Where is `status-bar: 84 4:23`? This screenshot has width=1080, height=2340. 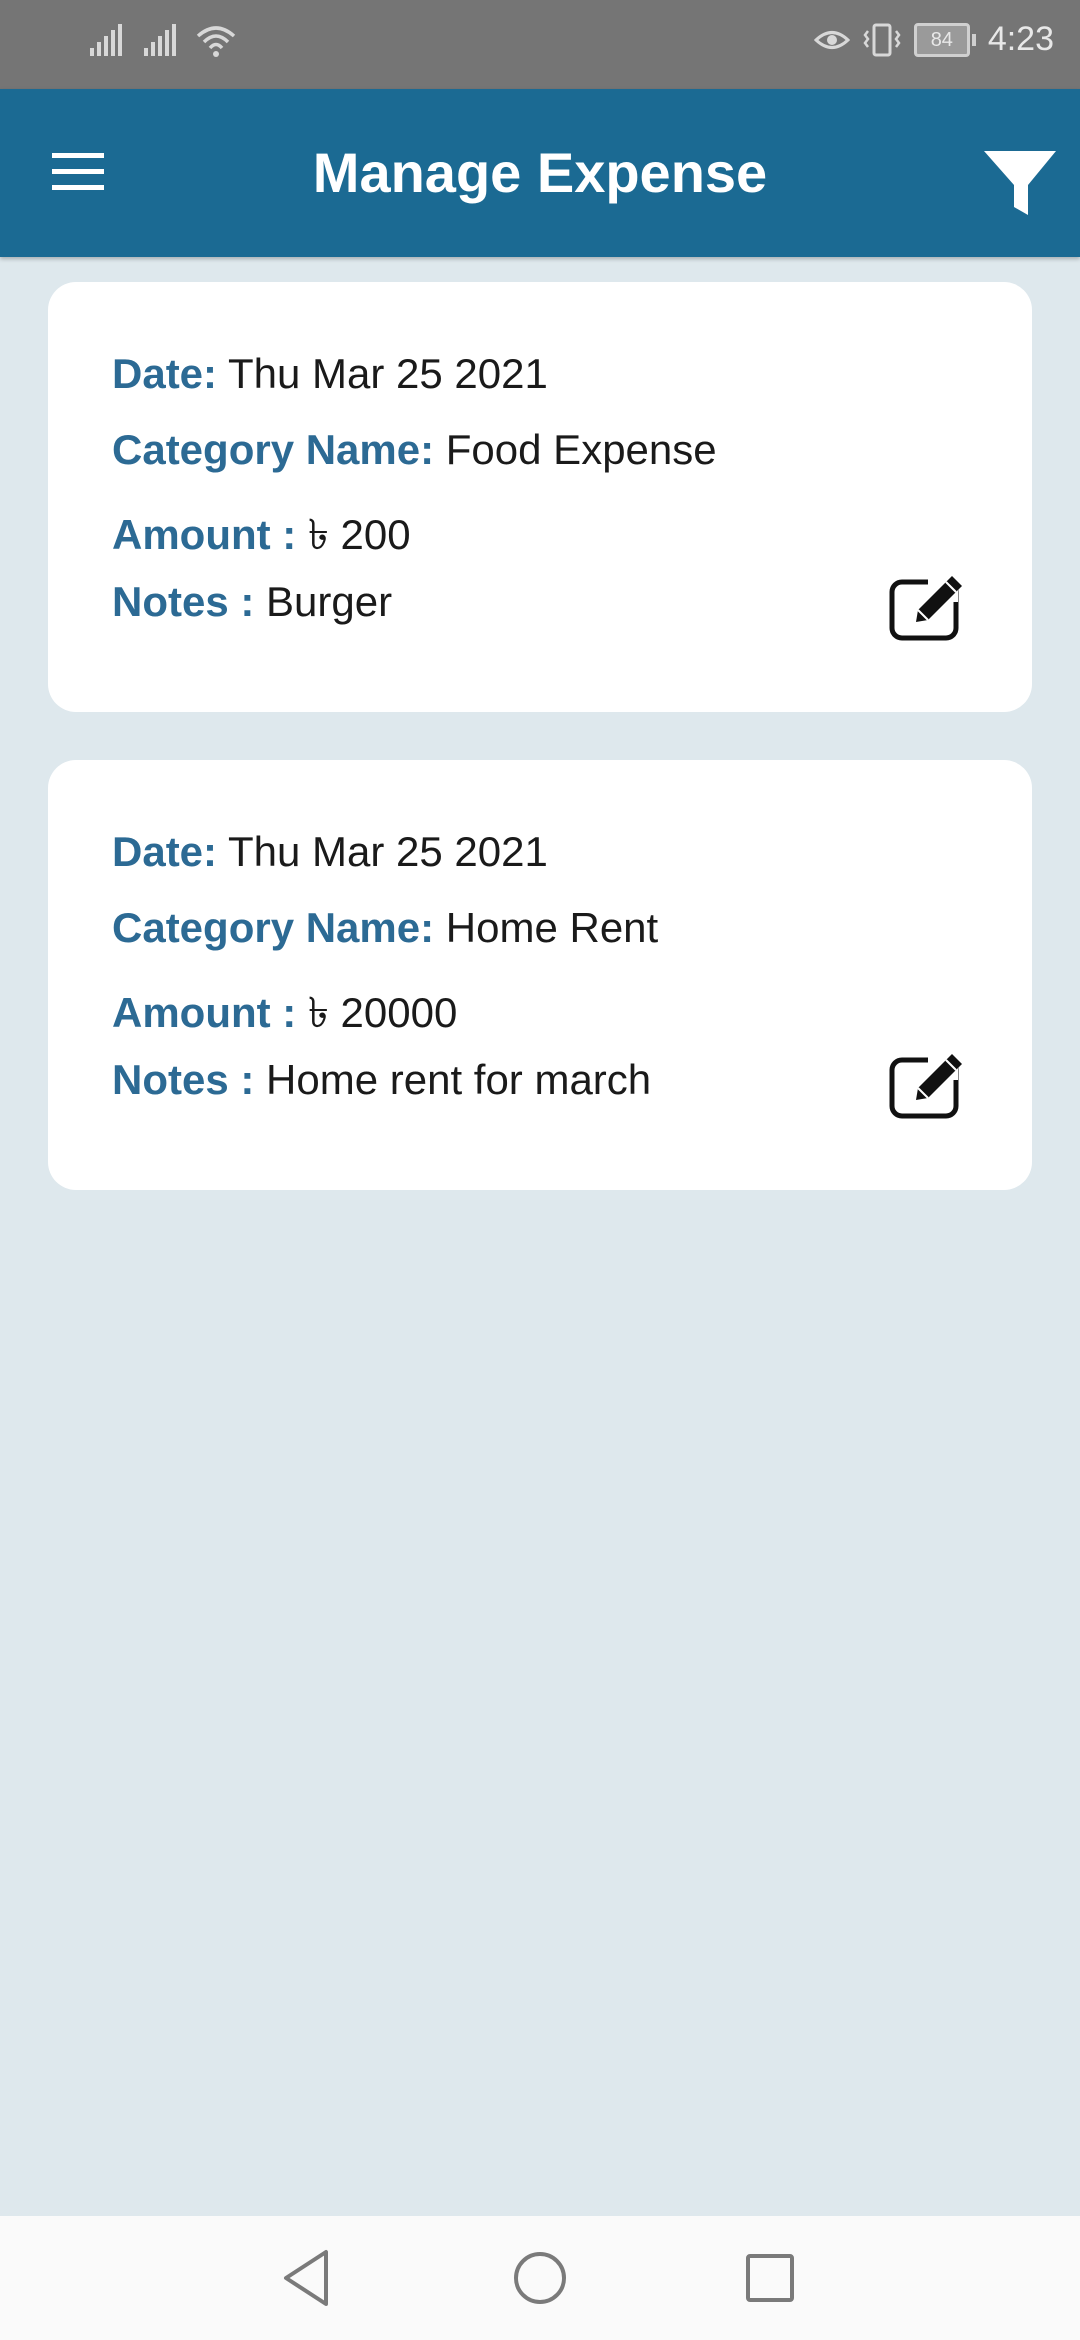
status-bar: 84 4:23 is located at coordinates (540, 44).